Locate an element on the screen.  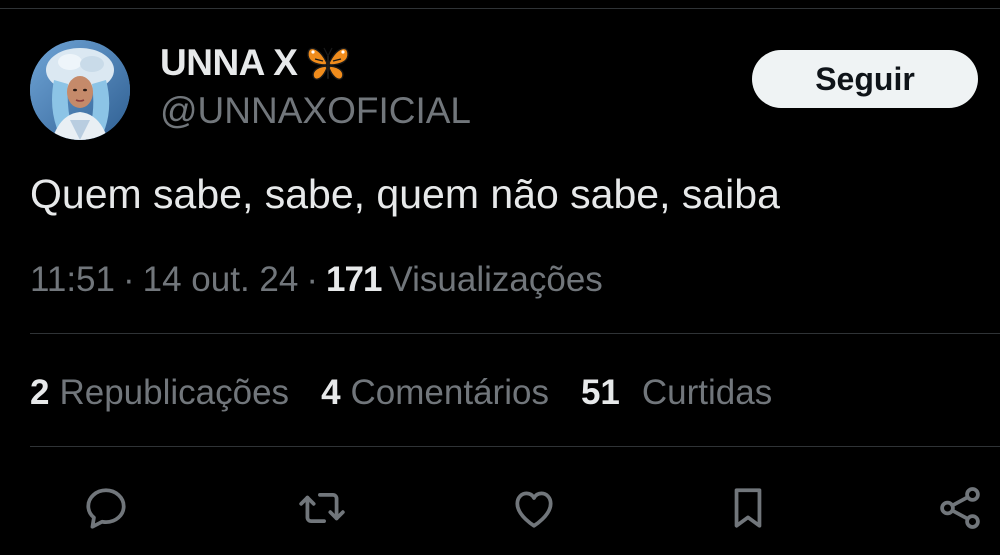
tweet-meta: 11:51 · 14 out. 24 · 171 Visualizações is located at coordinates (316, 280).